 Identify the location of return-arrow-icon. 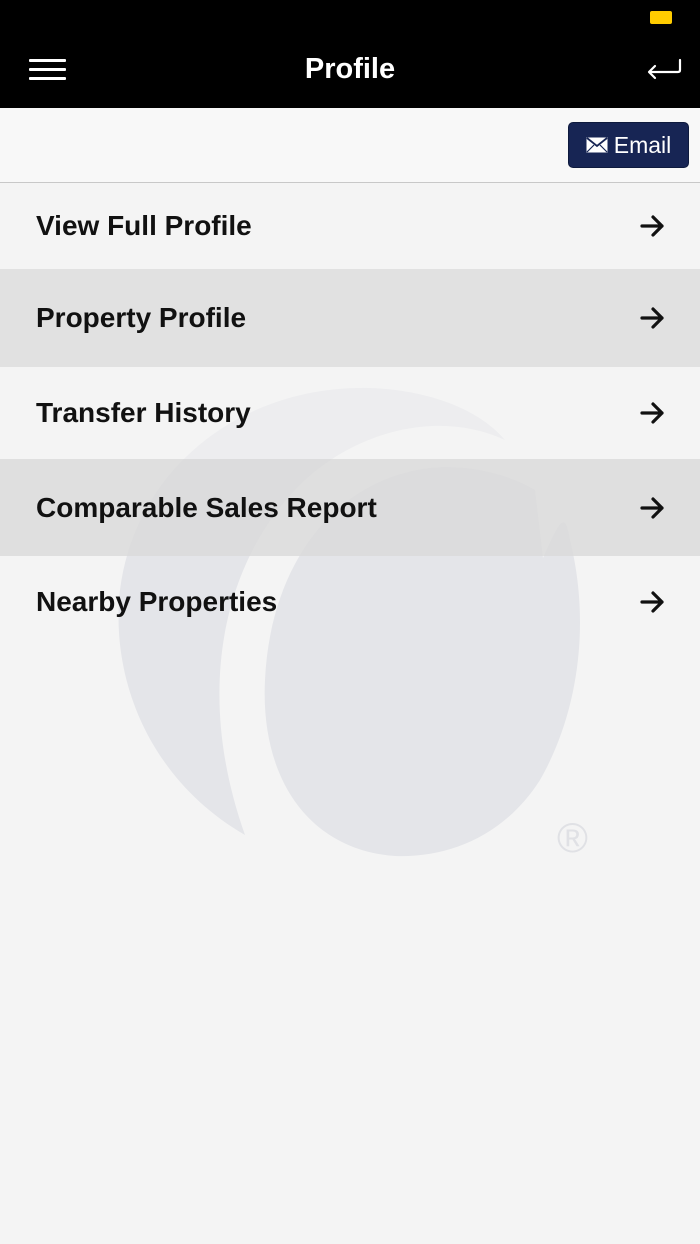
(664, 70).